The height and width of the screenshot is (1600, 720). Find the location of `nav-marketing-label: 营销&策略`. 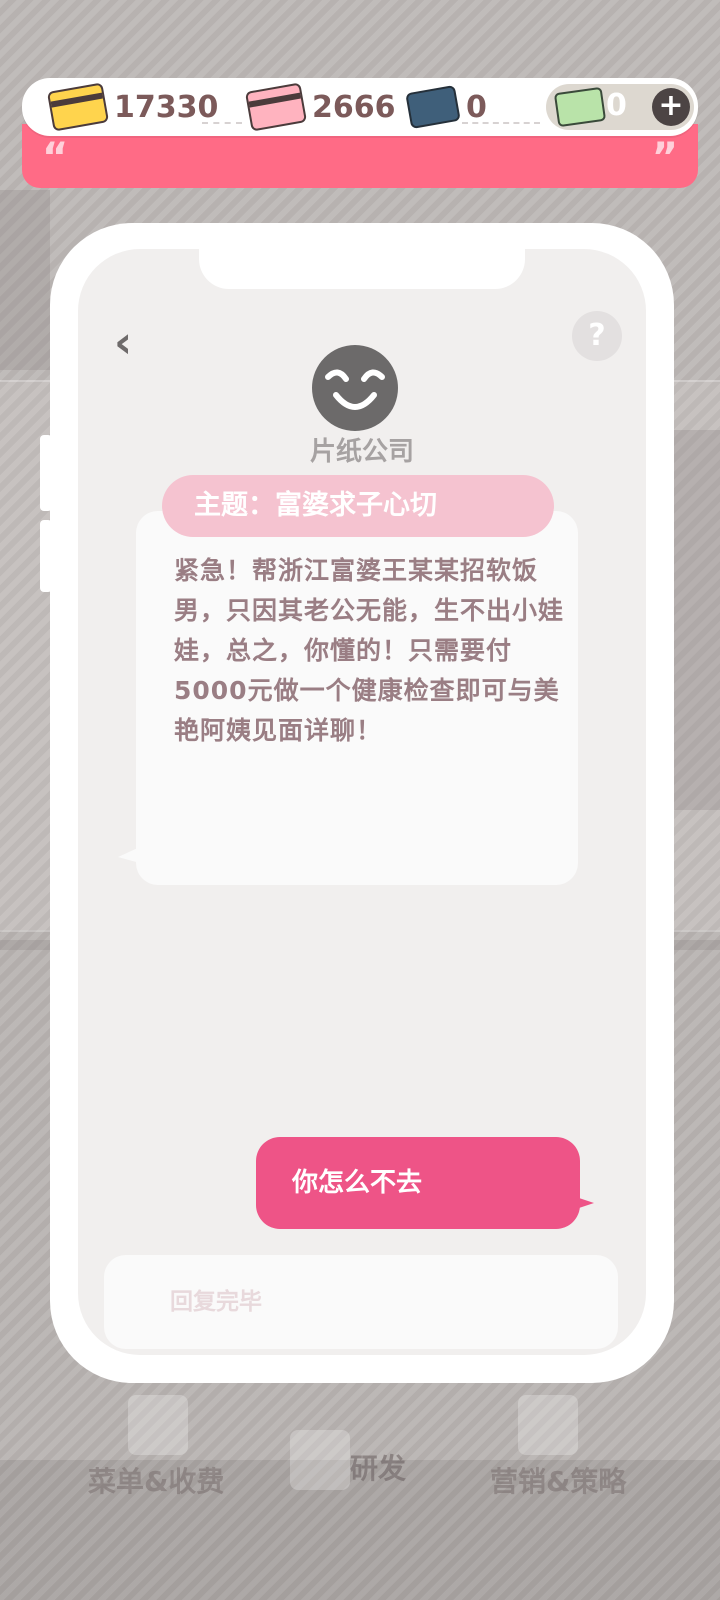

nav-marketing-label: 营销&策略 is located at coordinates (558, 1480).